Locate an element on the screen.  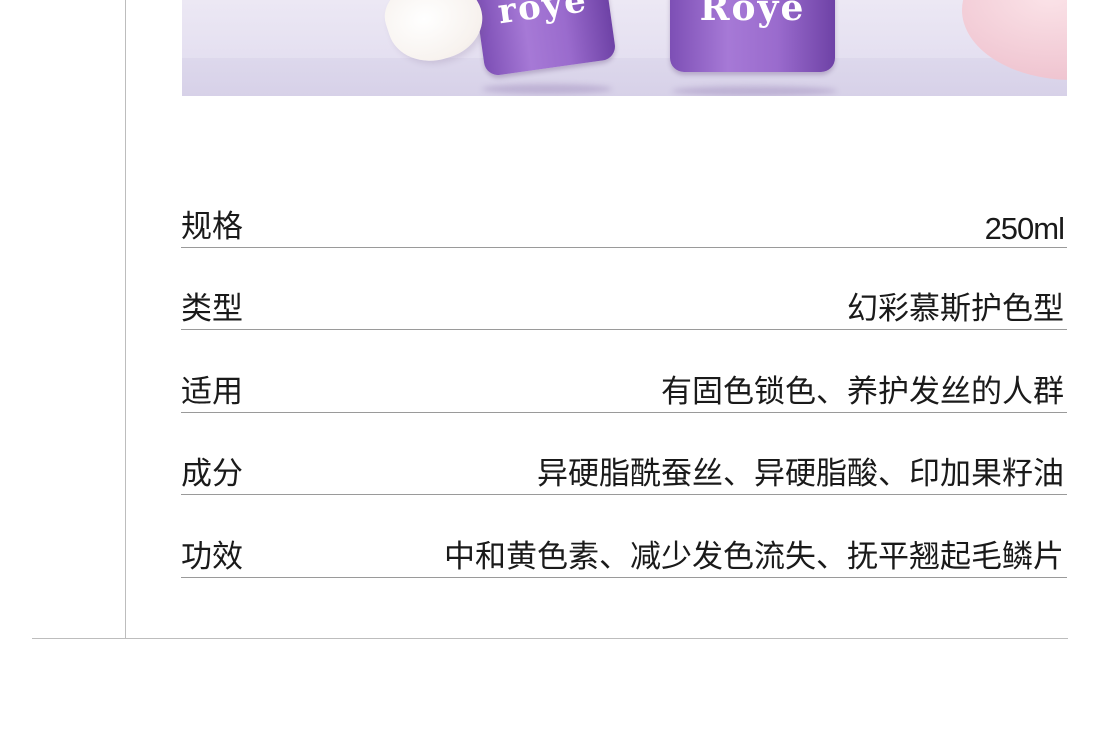
spec-row-ingredients: 成分 异硬脂酰蚕丝、异硬脂酸、印加果籽油 is located at coordinates (624, 454).